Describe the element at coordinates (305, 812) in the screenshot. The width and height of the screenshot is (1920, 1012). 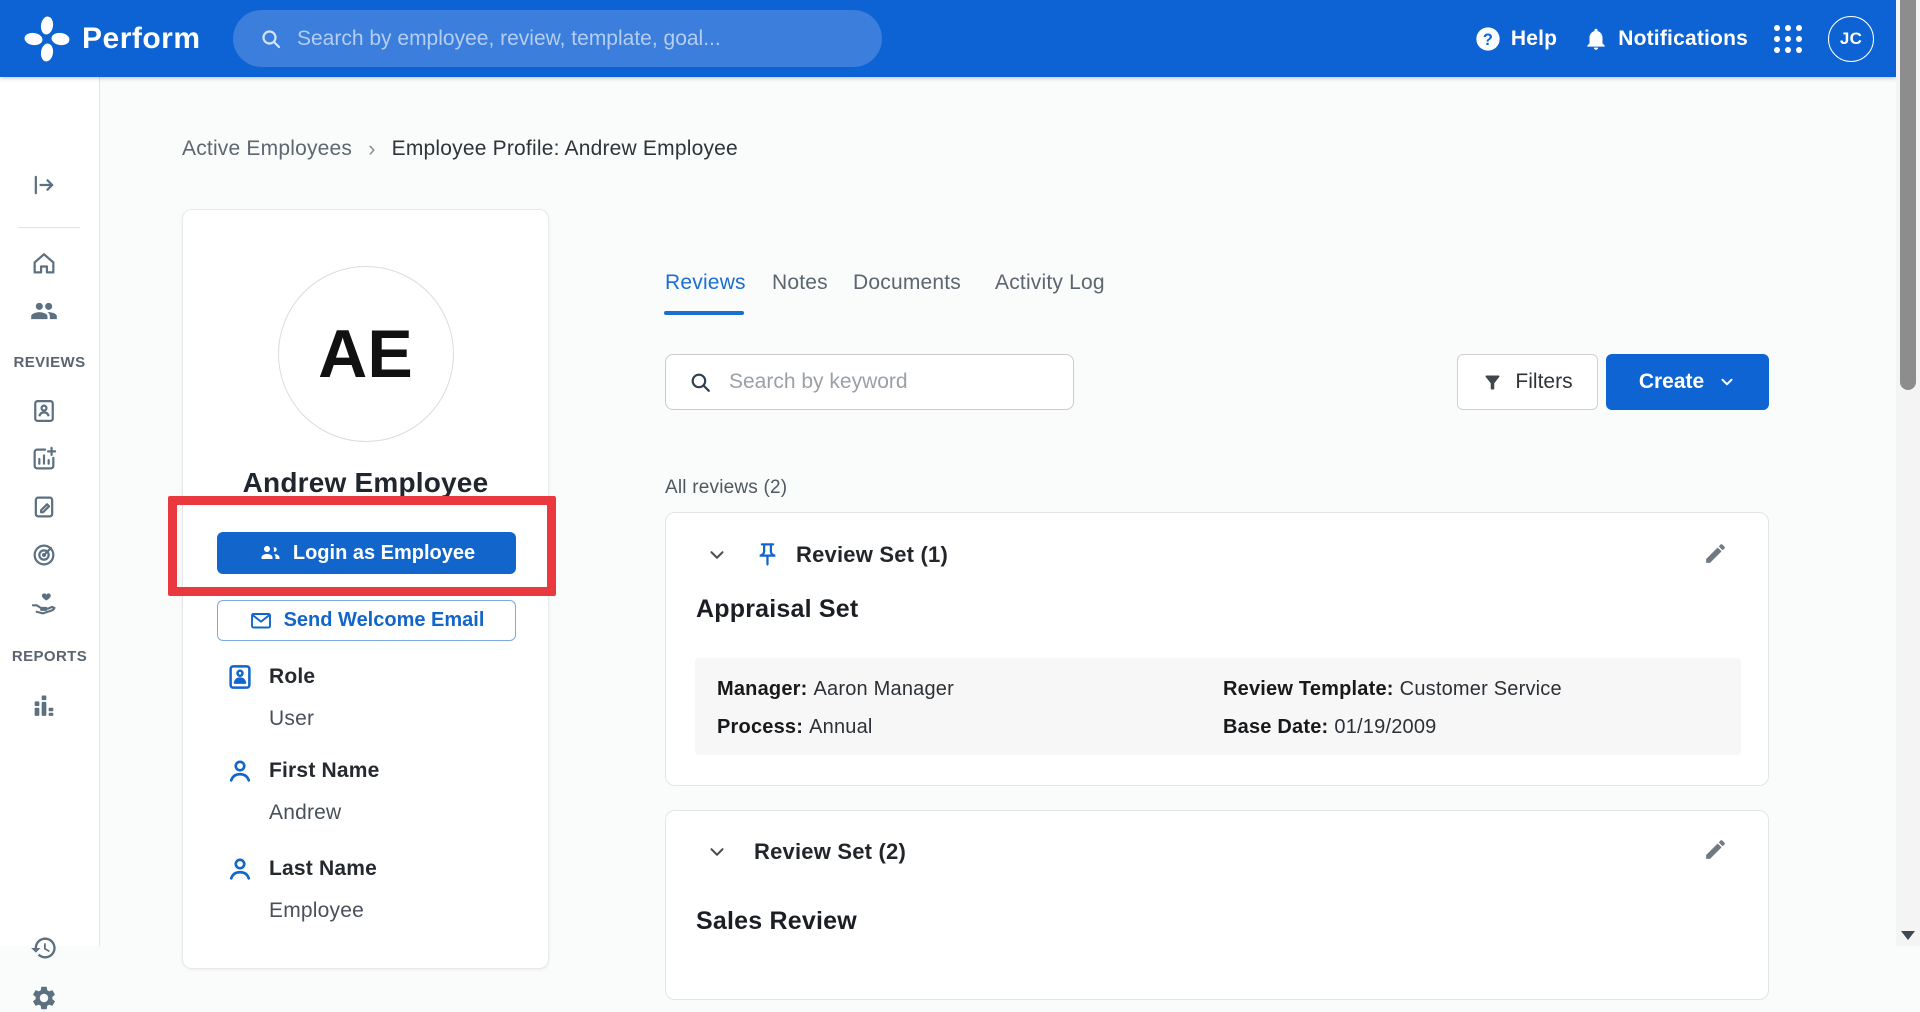
I see `first-name-value: Andrew` at that location.